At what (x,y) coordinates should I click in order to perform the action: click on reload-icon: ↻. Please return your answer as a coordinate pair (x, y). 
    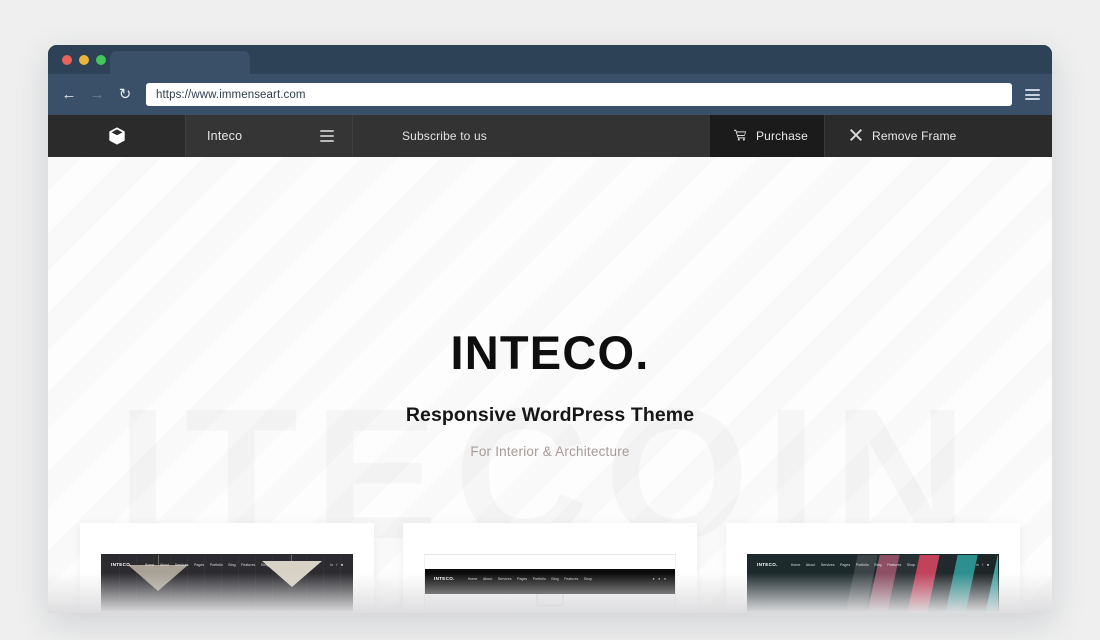
    Looking at the image, I should click on (125, 95).